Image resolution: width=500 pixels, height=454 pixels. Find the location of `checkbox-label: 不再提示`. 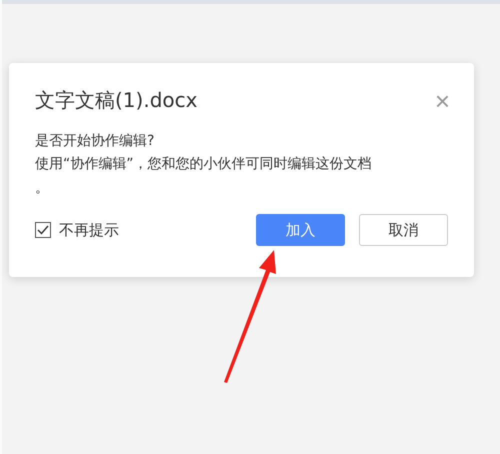

checkbox-label: 不再提示 is located at coordinates (89, 230).